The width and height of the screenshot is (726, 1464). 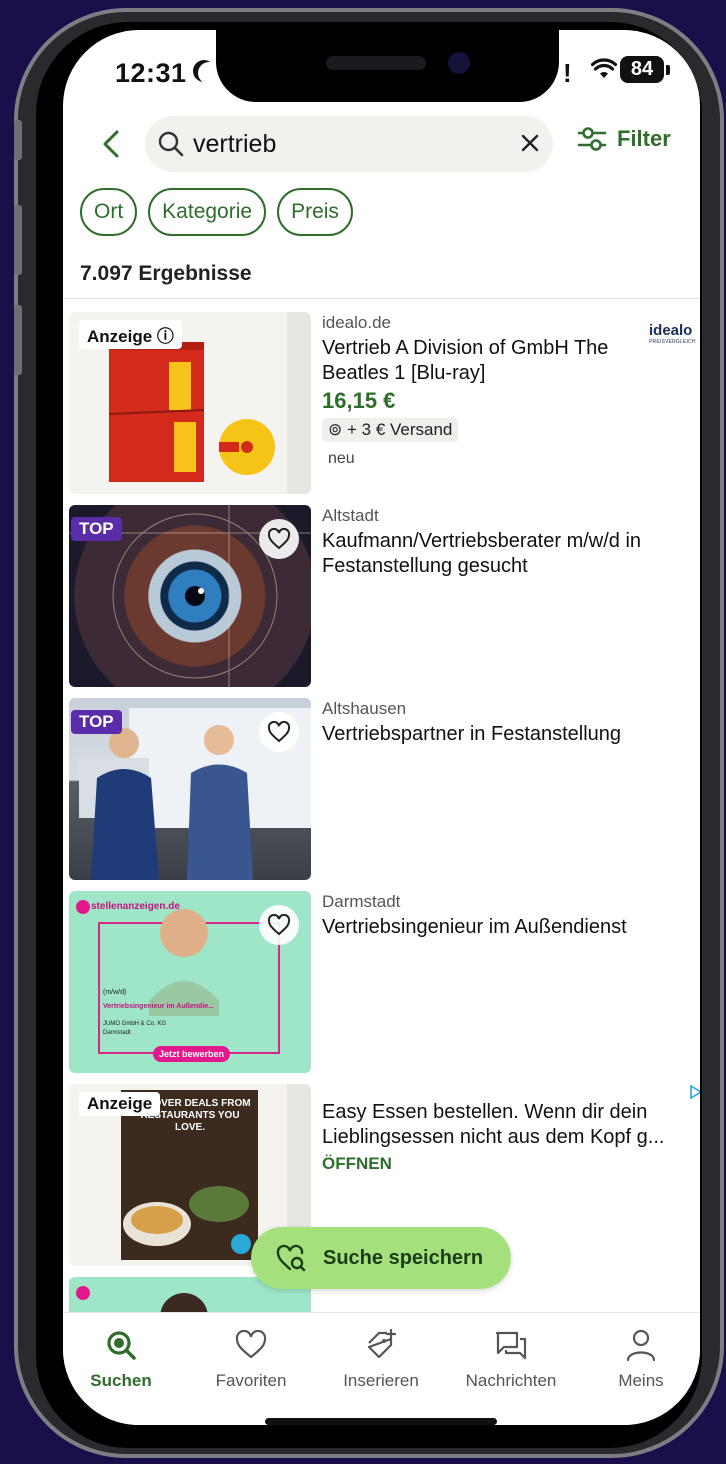 I want to click on stellenanzeigen-logo: stellenanzeigen.de, so click(x=135, y=906).